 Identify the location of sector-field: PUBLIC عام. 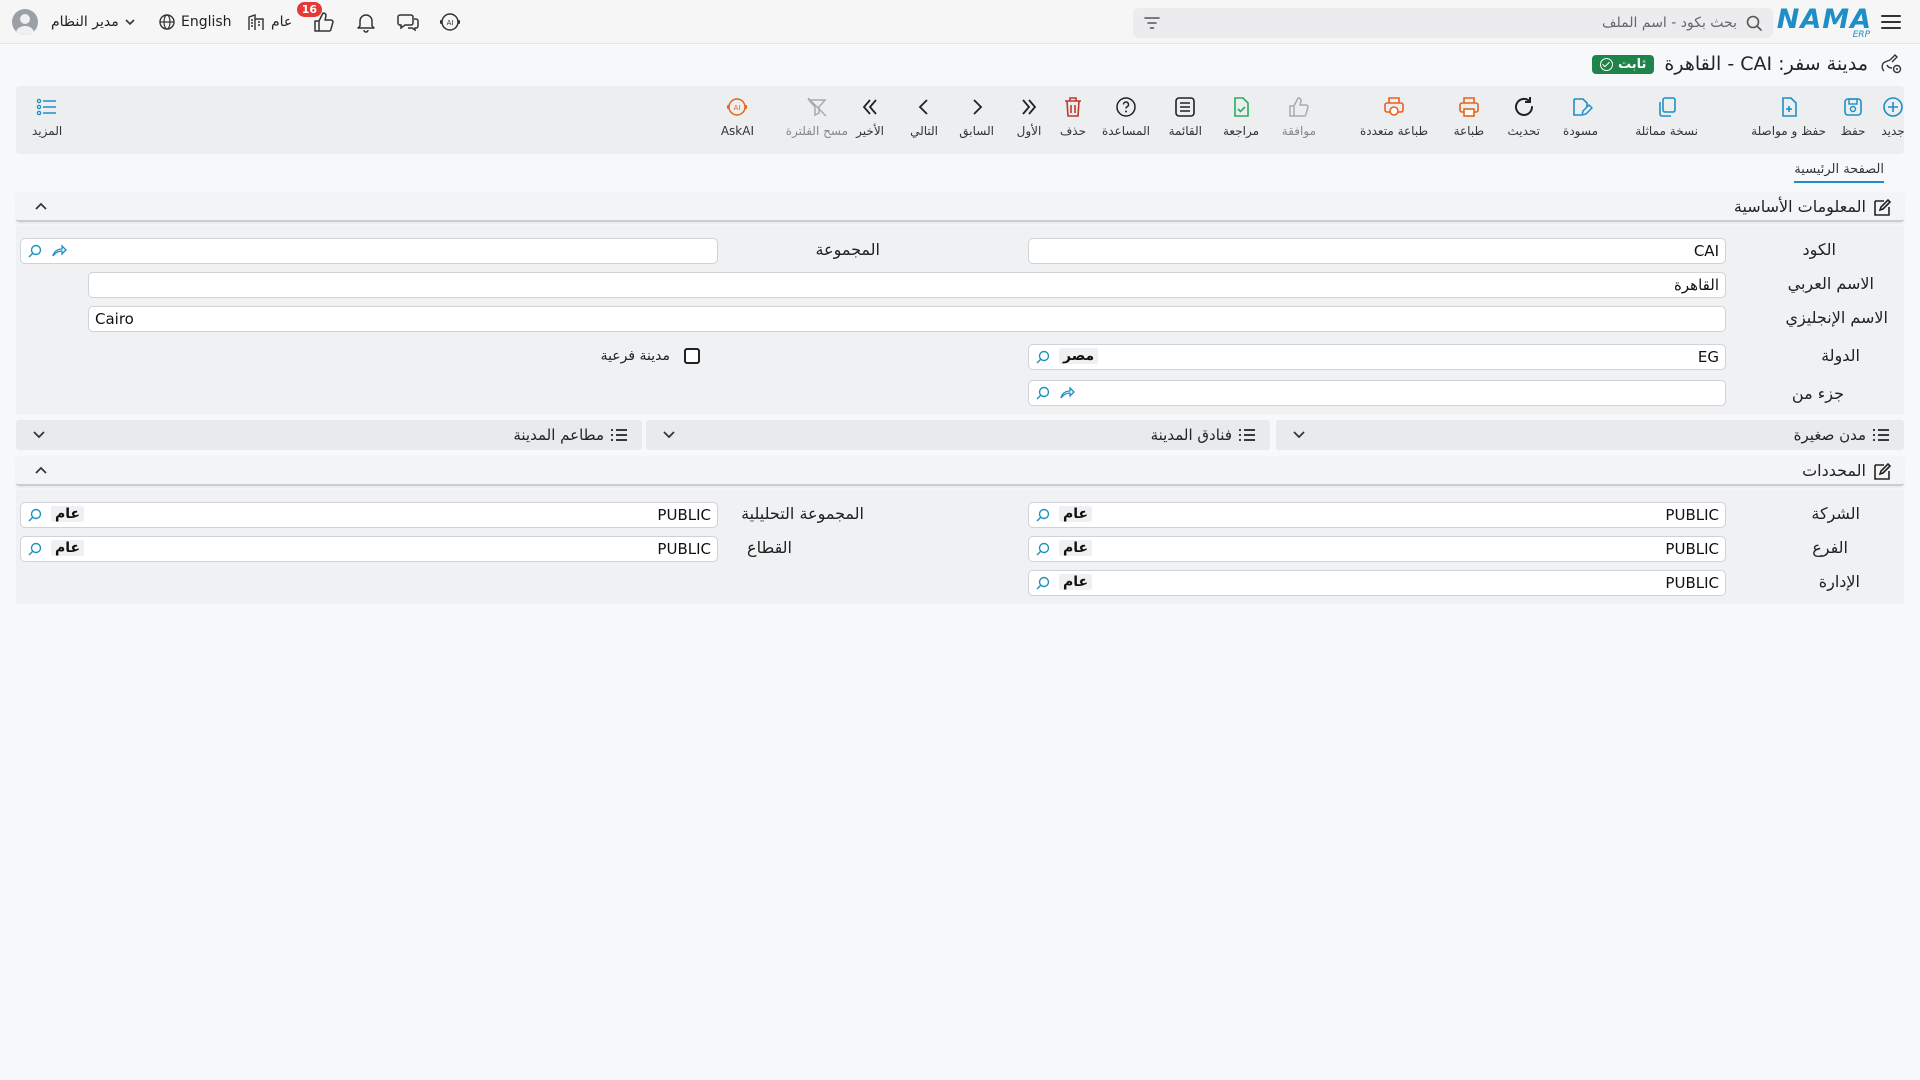
(369, 549).